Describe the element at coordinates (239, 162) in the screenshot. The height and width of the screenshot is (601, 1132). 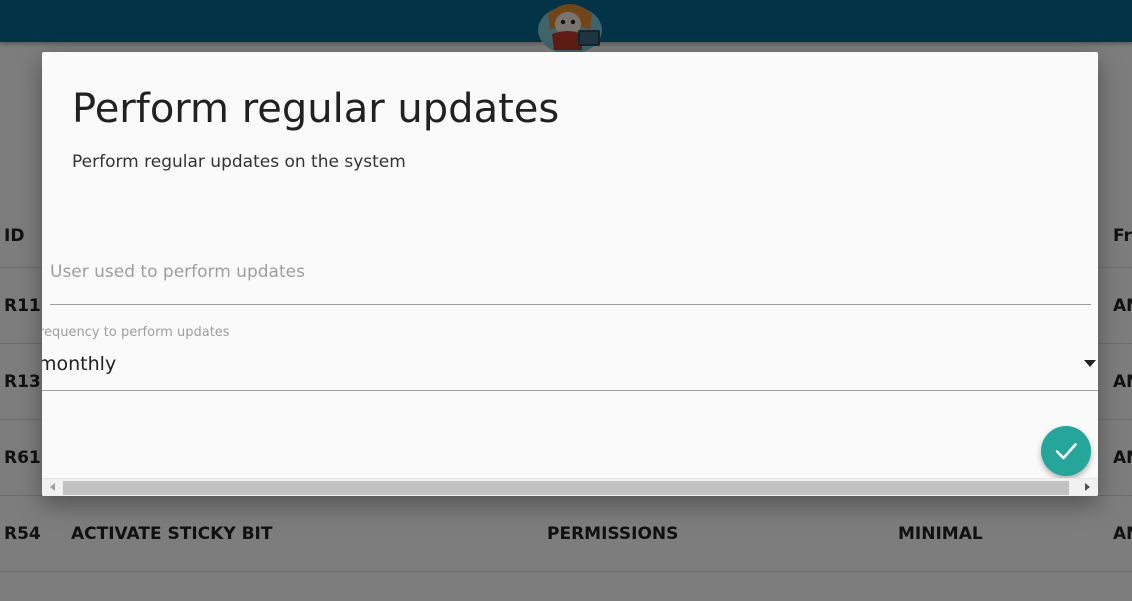
I see `dialog-subtitle: Perform regular updates on the system` at that location.